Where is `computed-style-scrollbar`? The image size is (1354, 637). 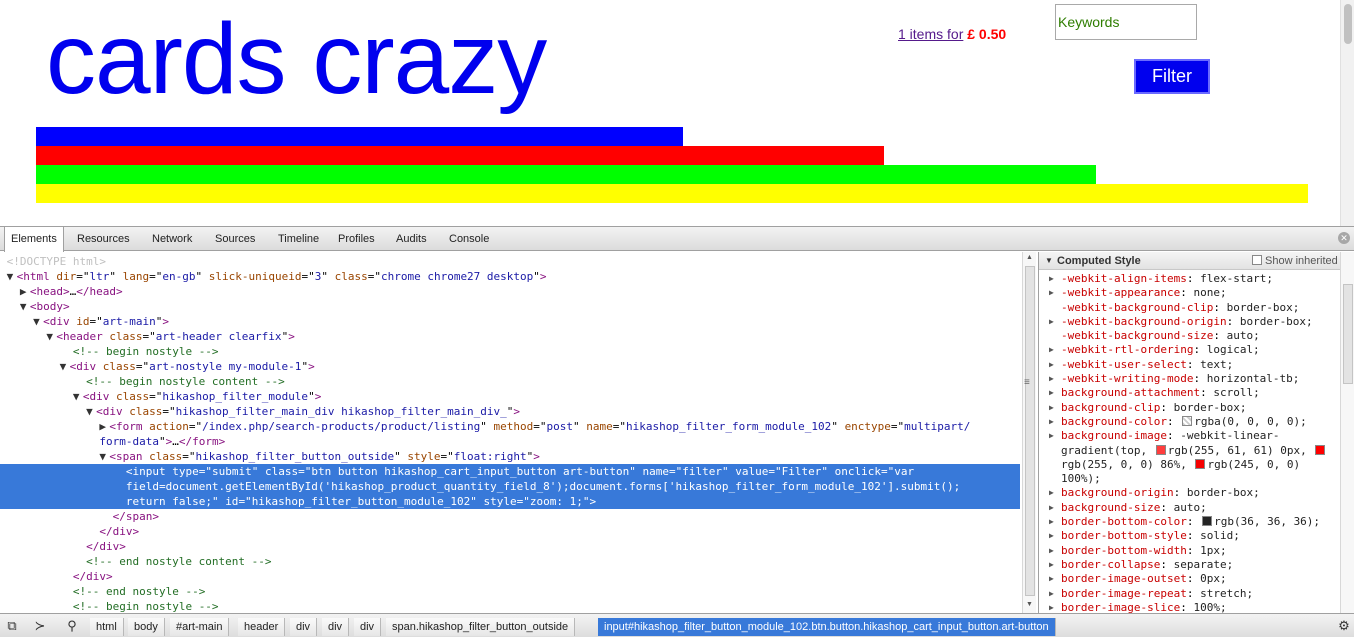 computed-style-scrollbar is located at coordinates (1347, 432).